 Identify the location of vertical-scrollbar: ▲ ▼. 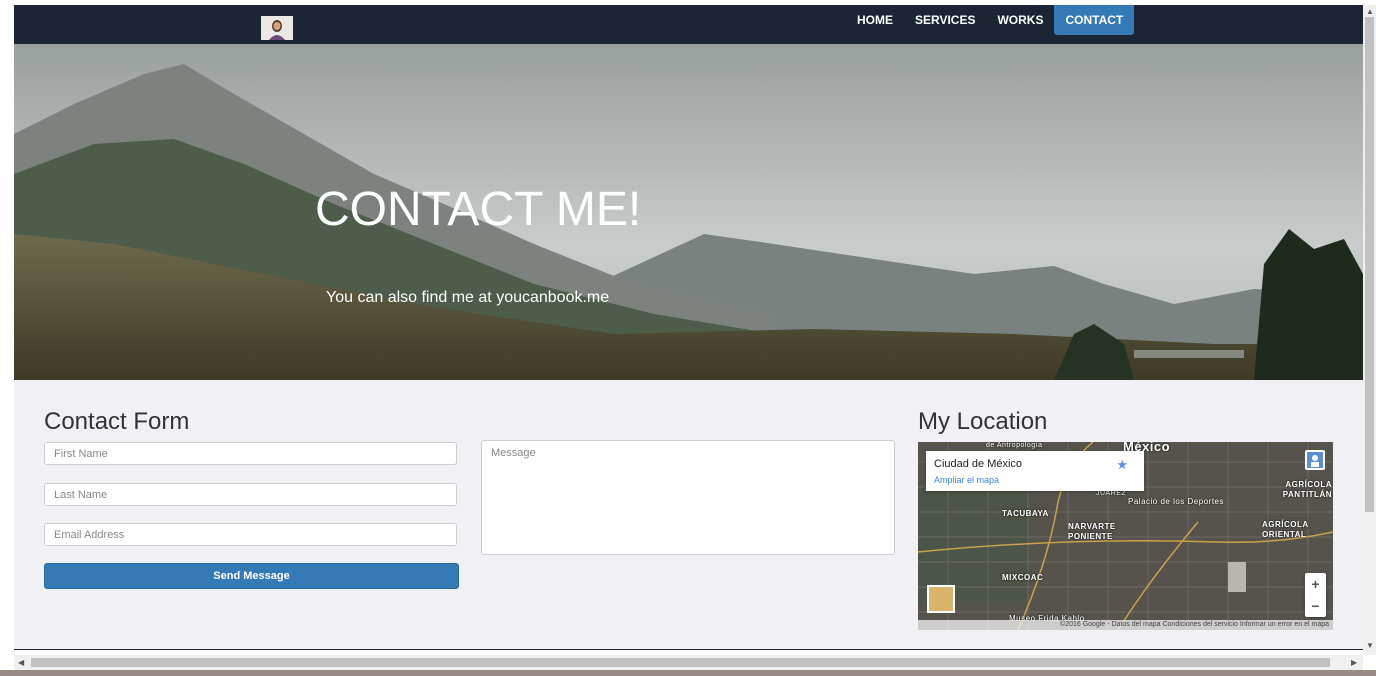
(1369, 330).